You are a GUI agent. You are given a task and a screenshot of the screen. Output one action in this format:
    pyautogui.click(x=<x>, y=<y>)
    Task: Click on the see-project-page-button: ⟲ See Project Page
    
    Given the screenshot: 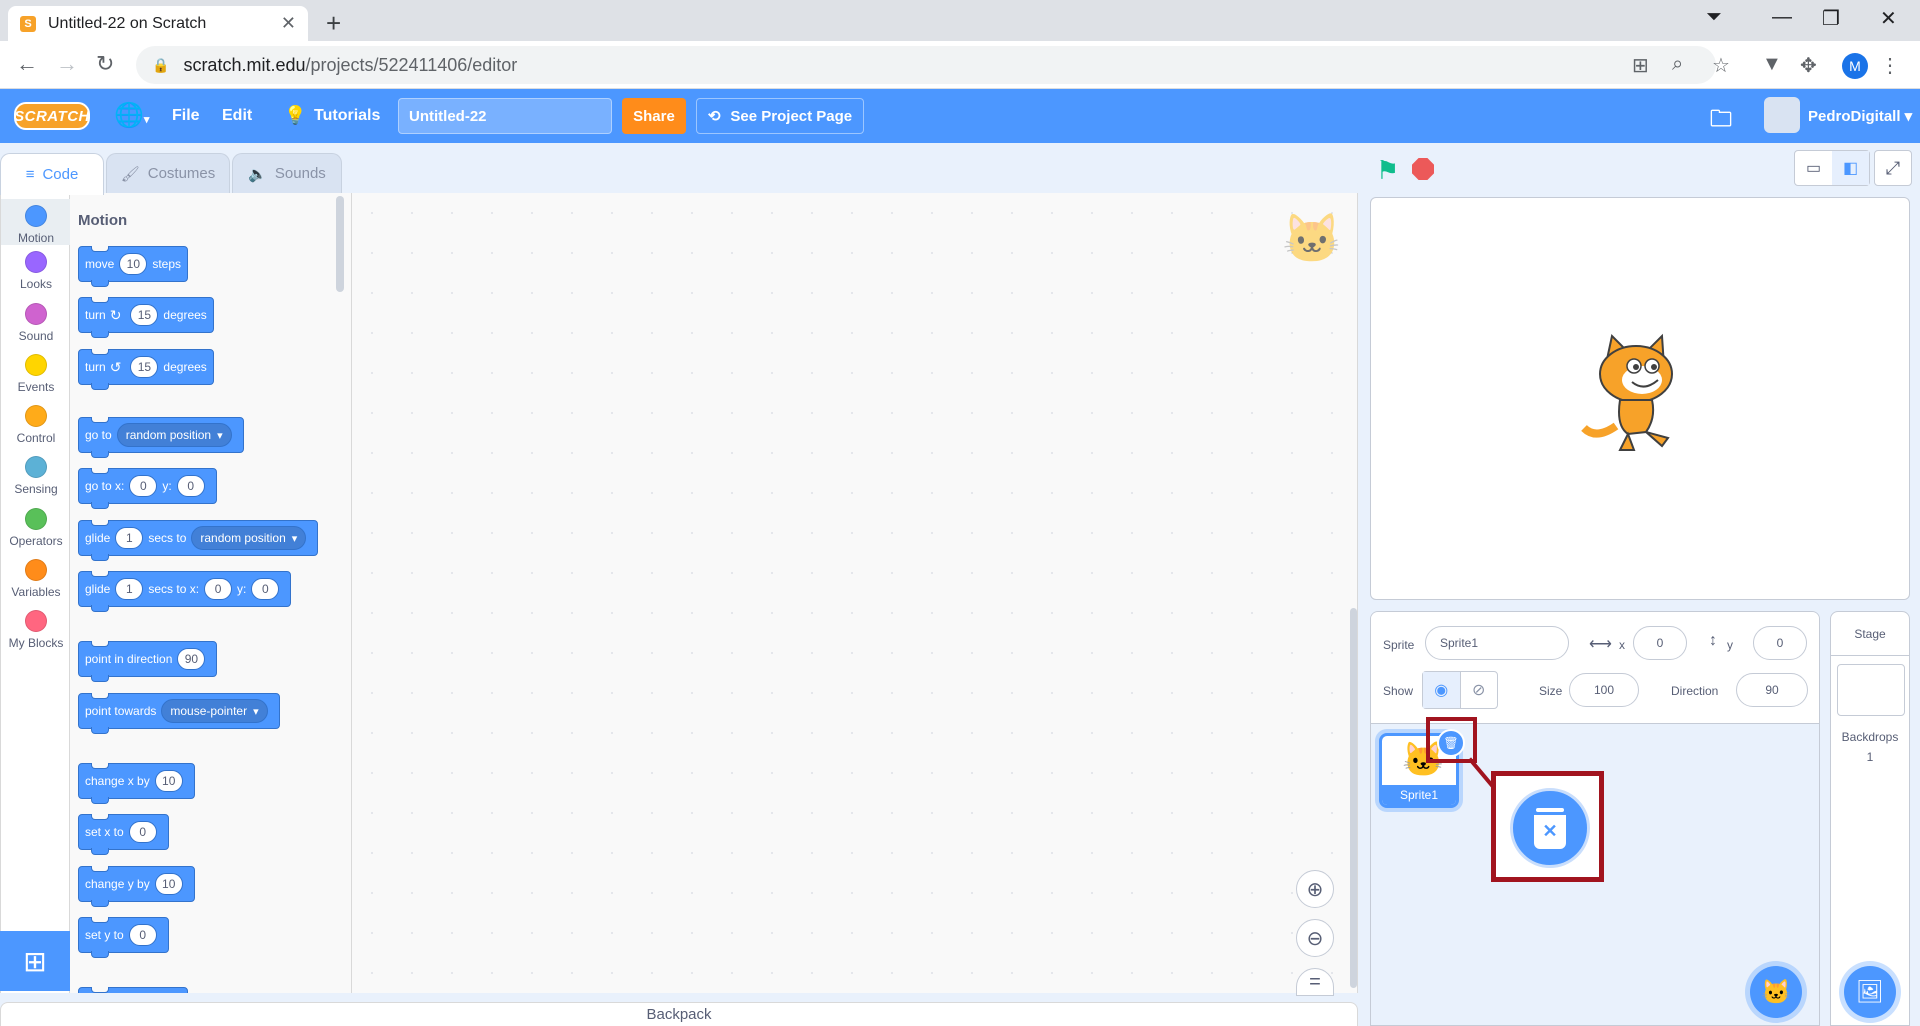 What is the action you would take?
    pyautogui.click(x=780, y=116)
    